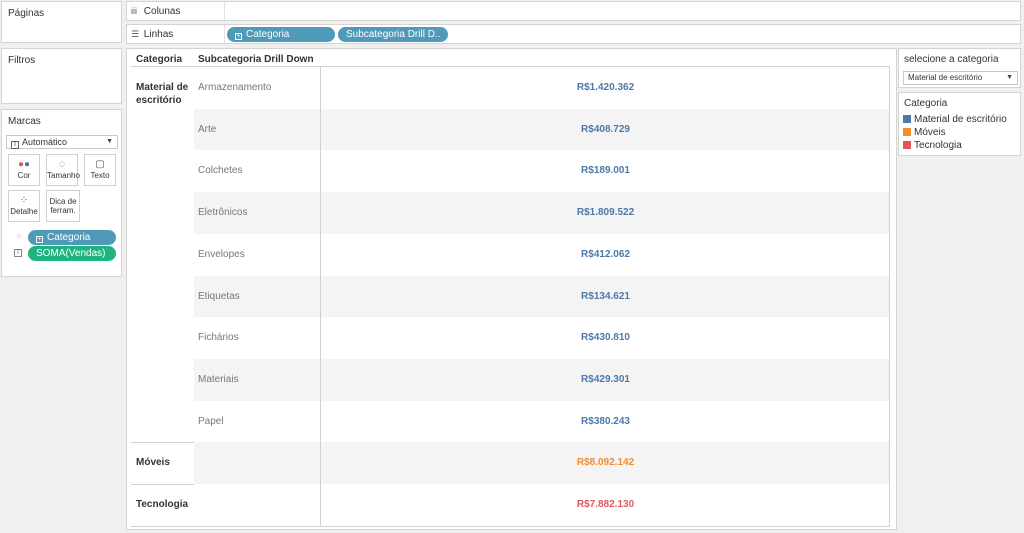  Describe the element at coordinates (134, 11) in the screenshot. I see `columns-icon: iii` at that location.